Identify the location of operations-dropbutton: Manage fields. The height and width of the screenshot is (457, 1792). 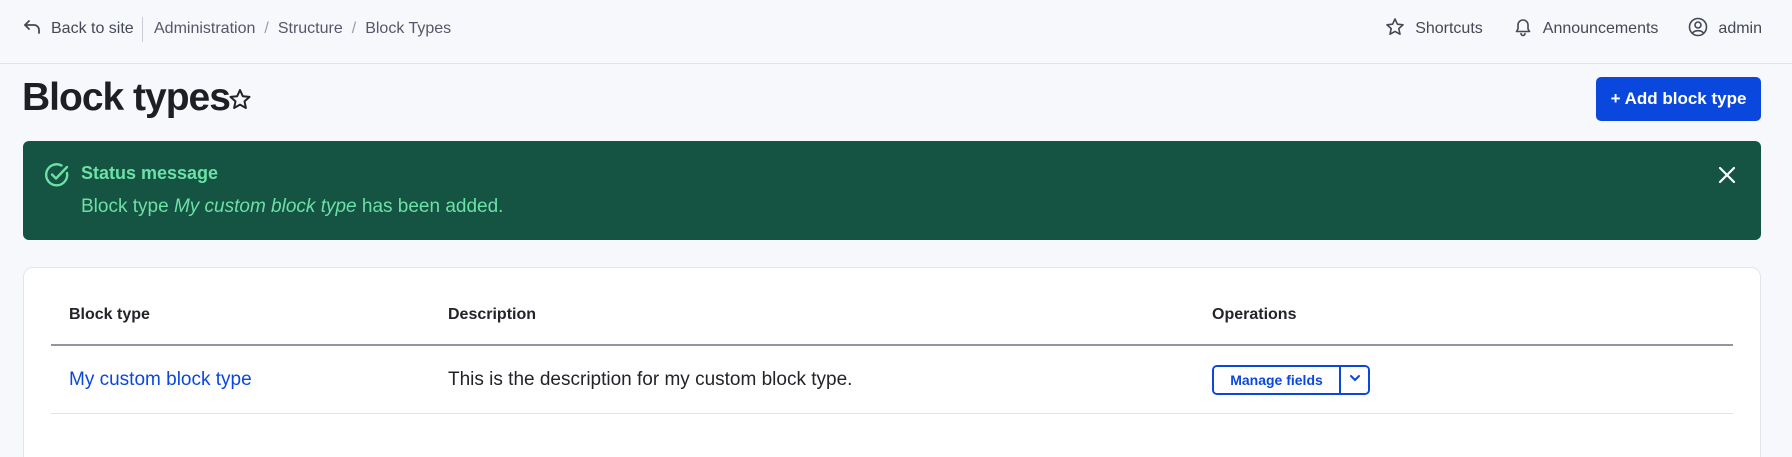
(1291, 380).